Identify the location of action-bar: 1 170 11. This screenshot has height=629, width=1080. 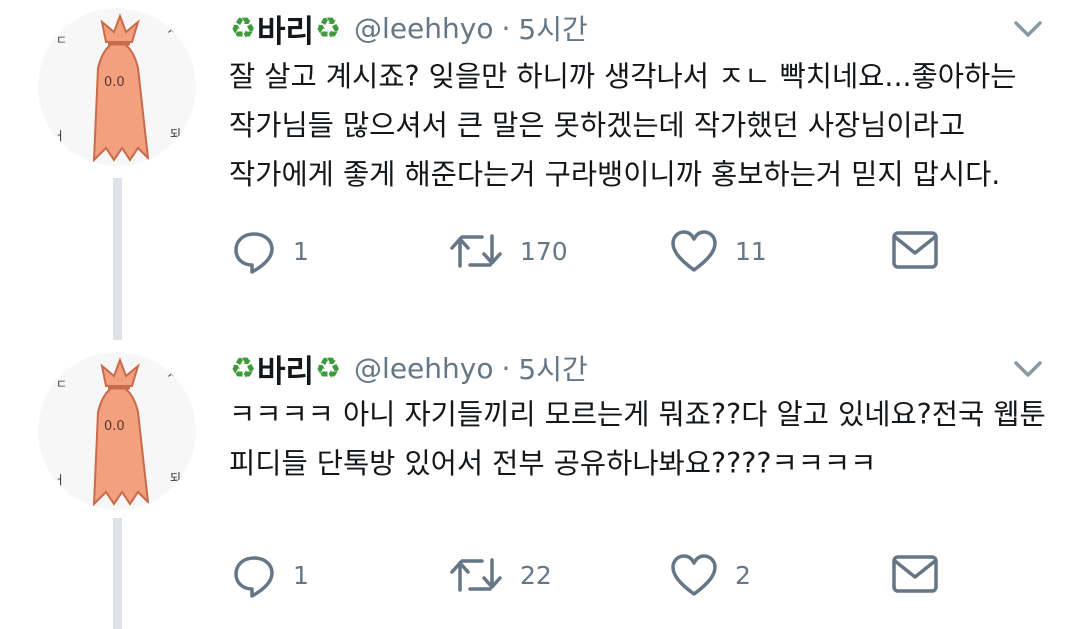
(609, 251).